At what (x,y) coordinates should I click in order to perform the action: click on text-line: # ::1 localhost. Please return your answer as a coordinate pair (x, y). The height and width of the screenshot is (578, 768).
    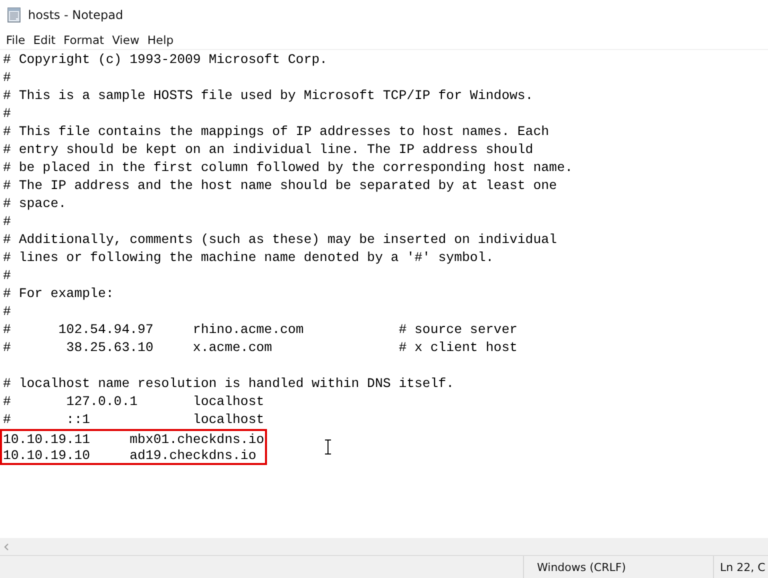
    Looking at the image, I should click on (134, 420).